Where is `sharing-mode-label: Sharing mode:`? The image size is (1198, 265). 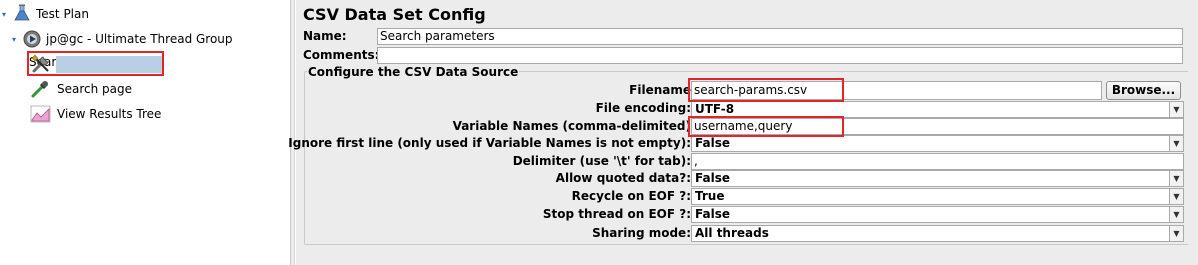
sharing-mode-label: Sharing mode: is located at coordinates (641, 233).